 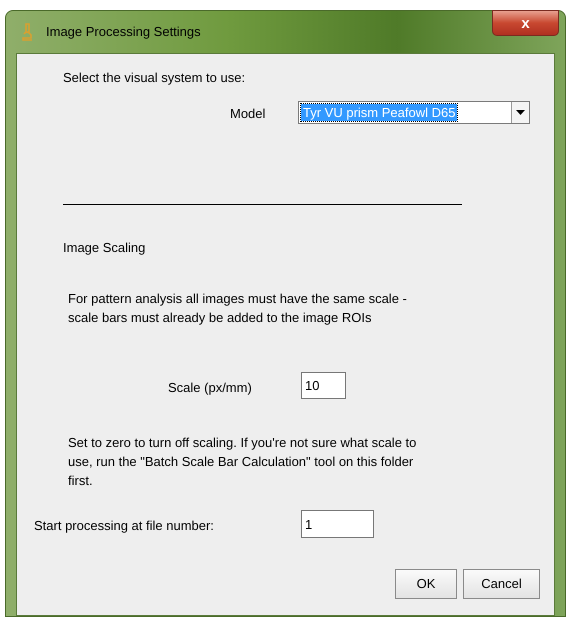 What do you see at coordinates (210, 388) in the screenshot?
I see `scale-label: Scale (px/mm)` at bounding box center [210, 388].